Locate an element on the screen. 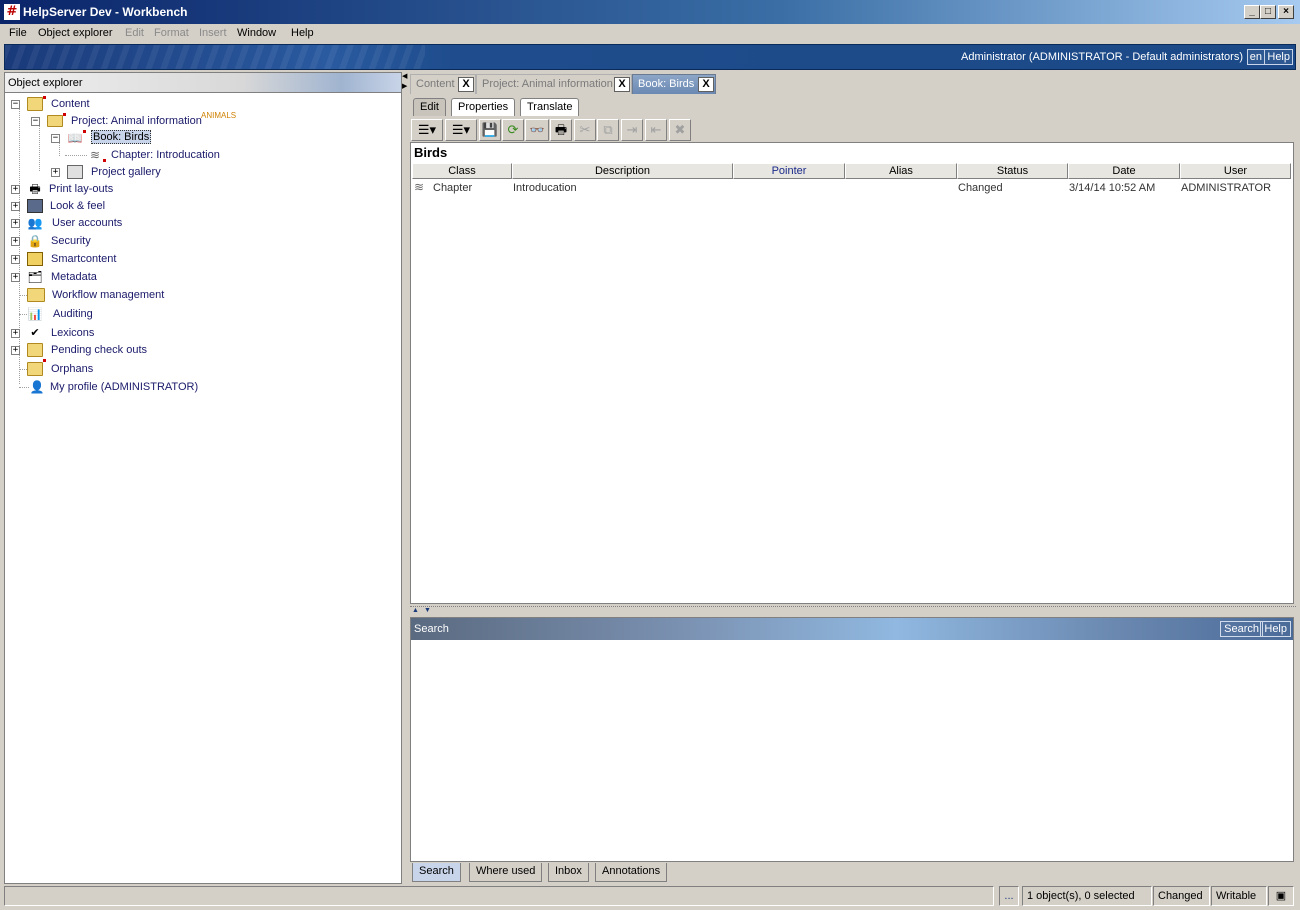 This screenshot has width=1300, height=910. language-button: en is located at coordinates (1255, 57).